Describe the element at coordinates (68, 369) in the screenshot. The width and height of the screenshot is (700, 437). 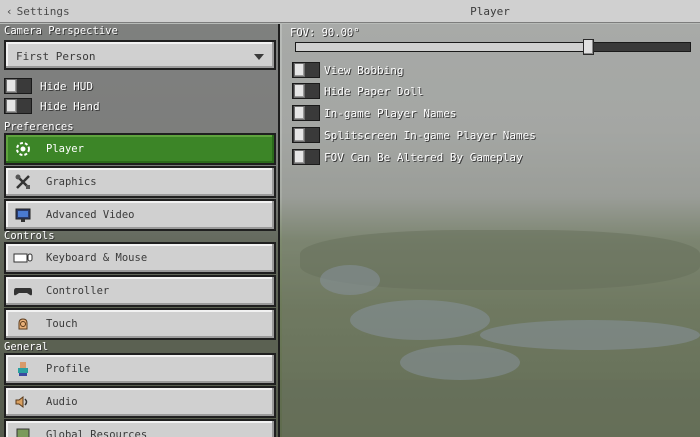
I see `sidebar-item-label: Profile` at that location.